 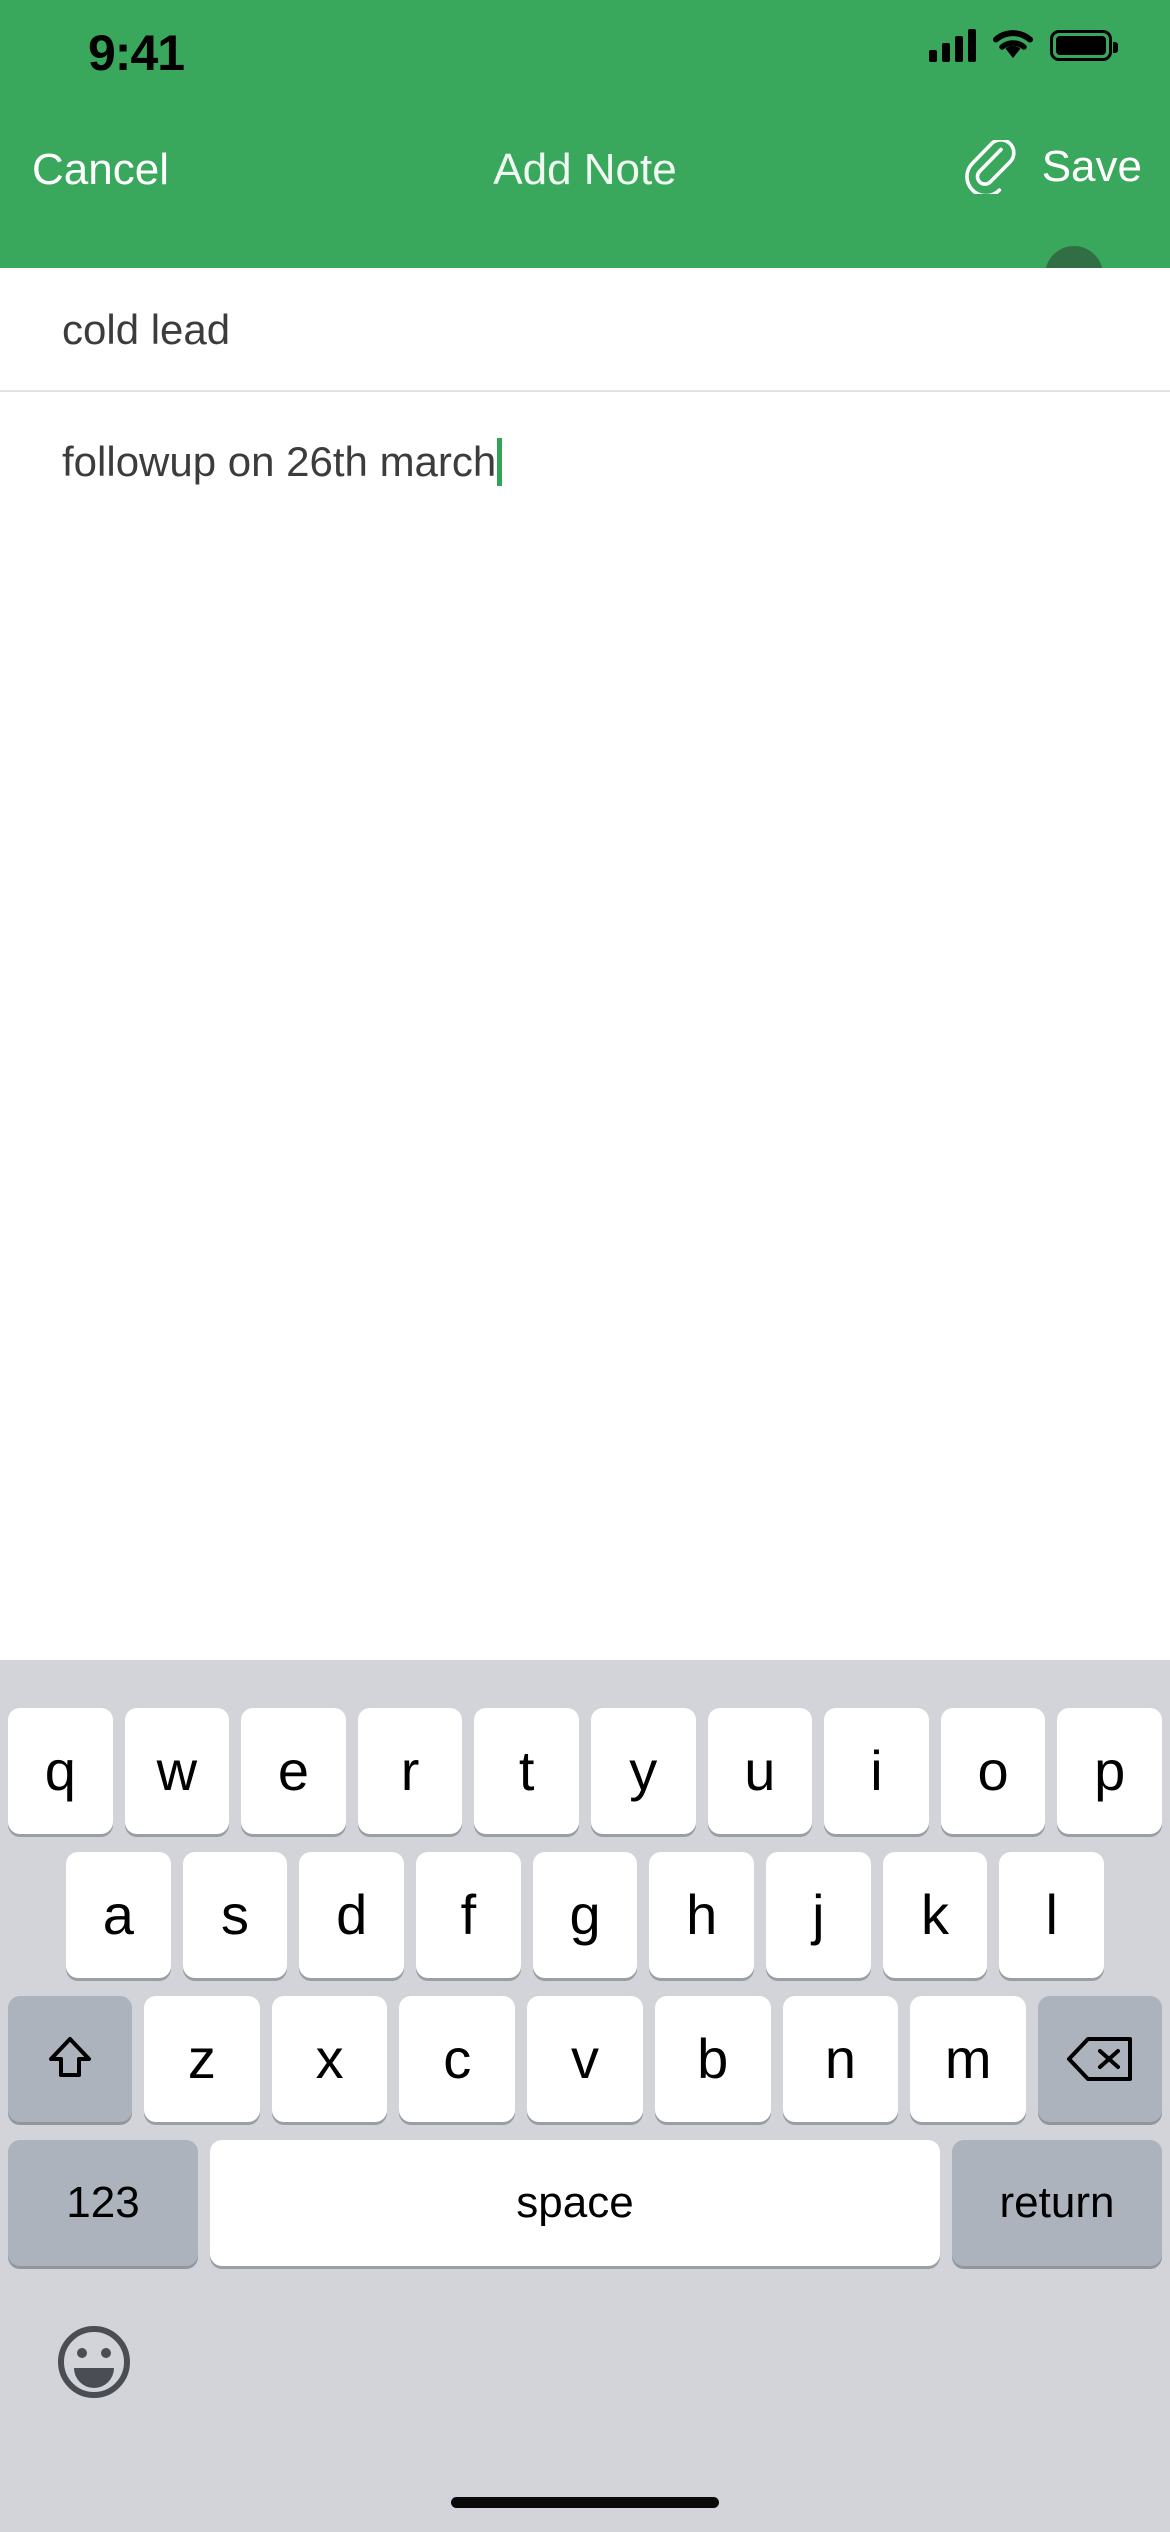 I want to click on return-key: return, so click(x=1057, y=2203).